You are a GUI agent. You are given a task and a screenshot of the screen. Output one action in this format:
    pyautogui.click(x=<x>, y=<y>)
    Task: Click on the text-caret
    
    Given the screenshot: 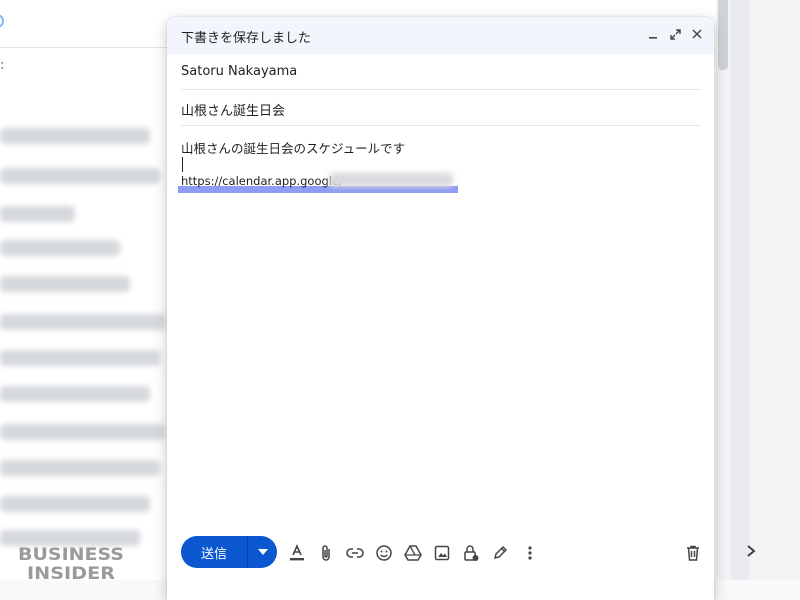 What is the action you would take?
    pyautogui.click(x=182, y=164)
    